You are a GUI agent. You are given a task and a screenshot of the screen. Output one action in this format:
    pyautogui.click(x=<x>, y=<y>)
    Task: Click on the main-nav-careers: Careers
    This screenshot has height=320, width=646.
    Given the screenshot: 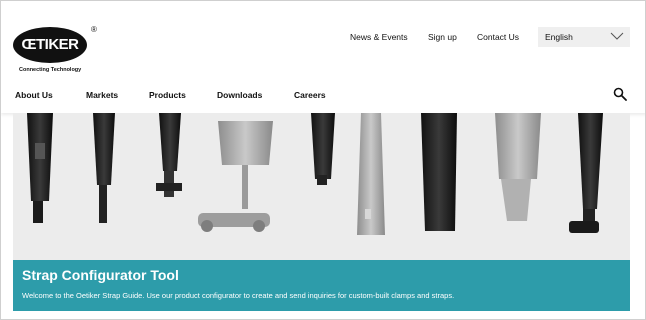 What is the action you would take?
    pyautogui.click(x=310, y=95)
    